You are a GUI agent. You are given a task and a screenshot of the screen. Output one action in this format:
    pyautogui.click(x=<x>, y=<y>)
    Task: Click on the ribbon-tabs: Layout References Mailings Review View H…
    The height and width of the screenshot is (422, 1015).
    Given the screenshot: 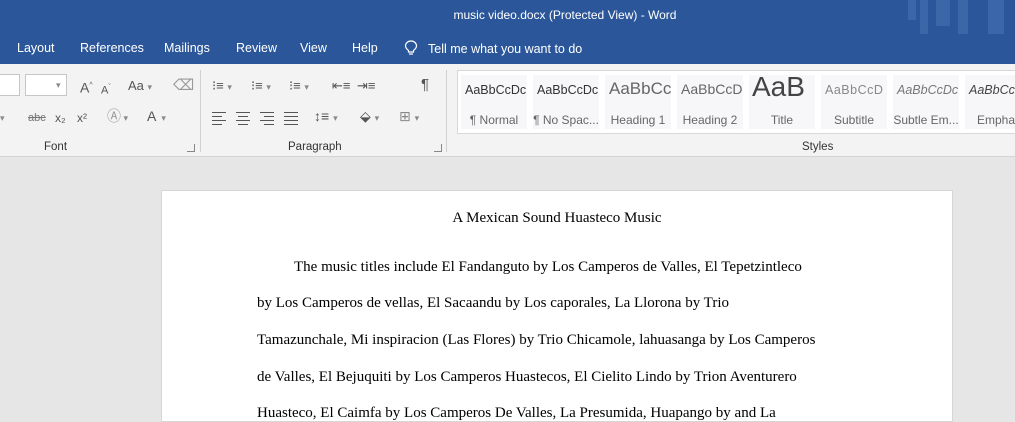 What is the action you would take?
    pyautogui.click(x=507, y=49)
    